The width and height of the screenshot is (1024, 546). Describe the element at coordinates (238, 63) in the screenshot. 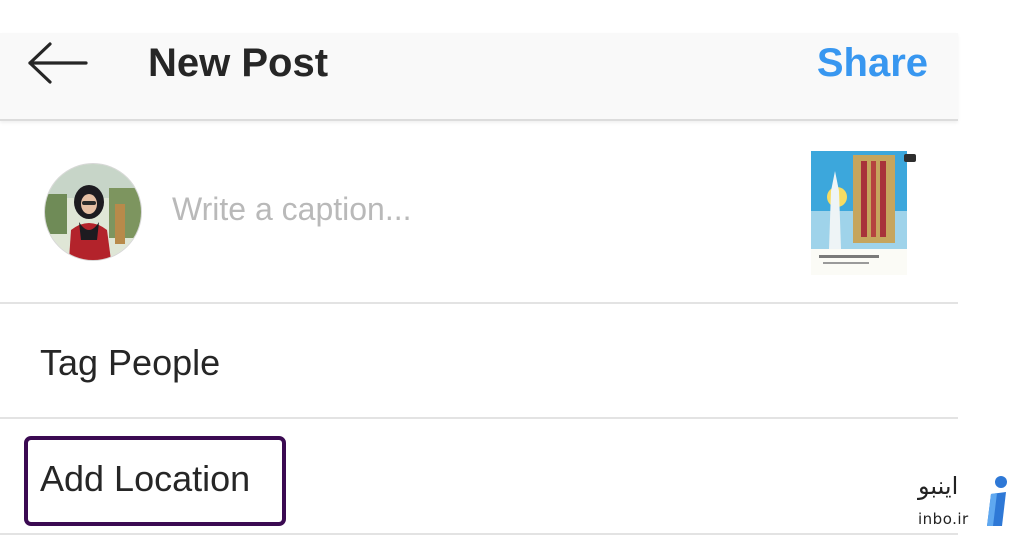

I see `page-title: New Post` at that location.